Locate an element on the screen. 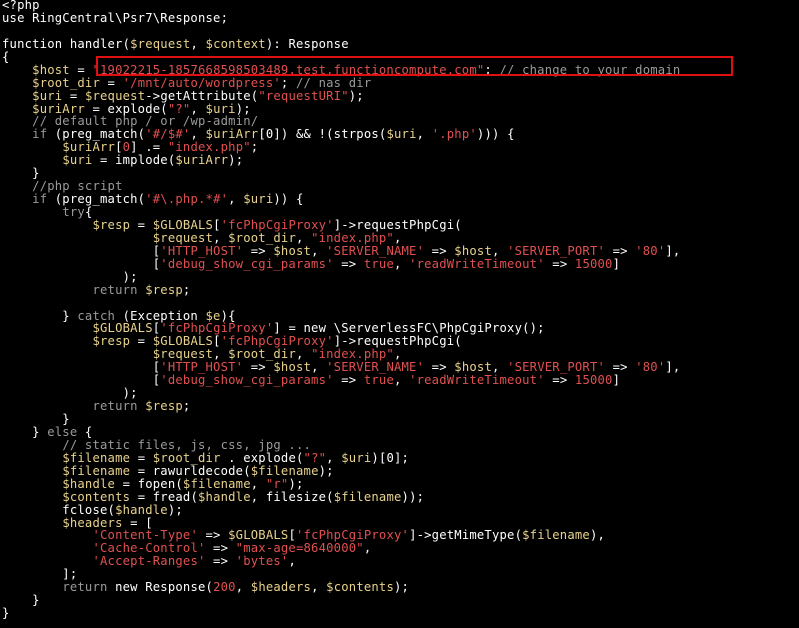 The height and width of the screenshot is (628, 799). code-token: )[0]; is located at coordinates (390, 457).